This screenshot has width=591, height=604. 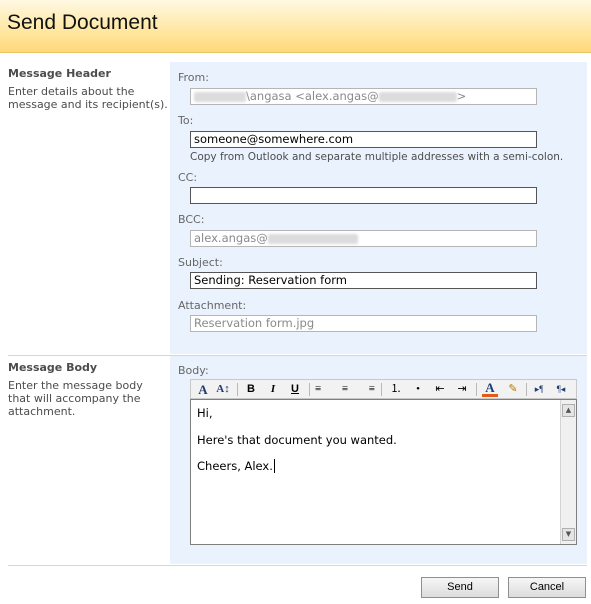 What do you see at coordinates (323, 389) in the screenshot?
I see `align-left-icon: ≡` at bounding box center [323, 389].